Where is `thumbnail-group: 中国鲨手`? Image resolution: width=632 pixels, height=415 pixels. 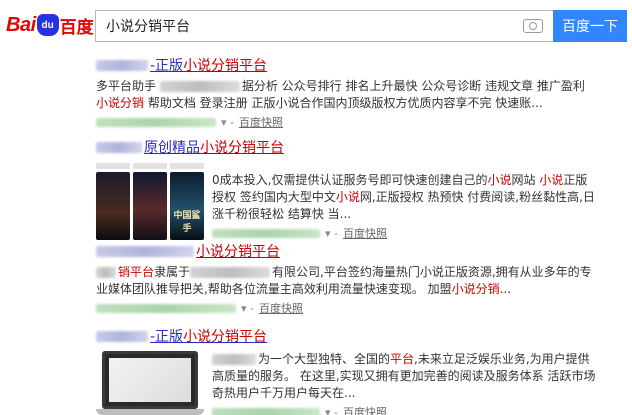 thumbnail-group: 中国鲨手 is located at coordinates (154, 200).